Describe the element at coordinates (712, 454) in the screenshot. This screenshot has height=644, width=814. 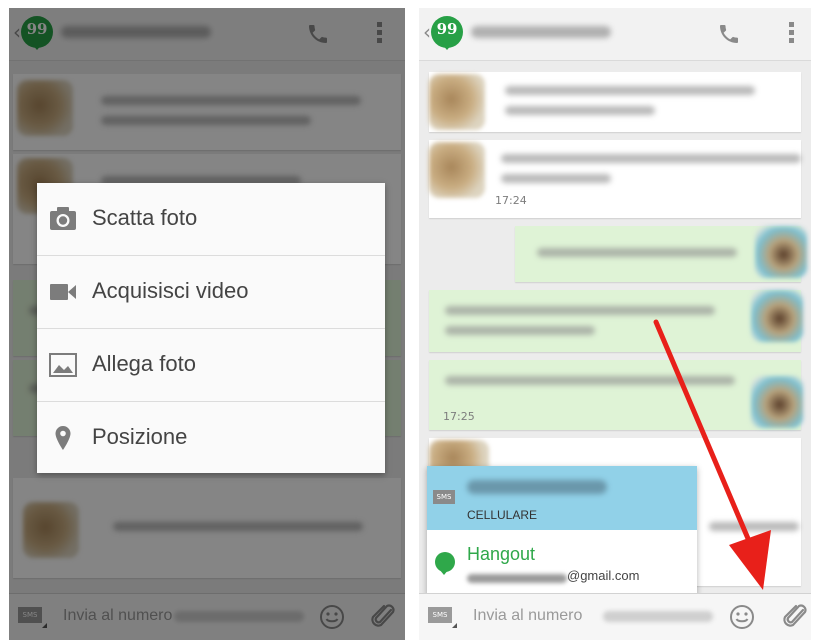
I see `annotation-arrow-icon` at that location.